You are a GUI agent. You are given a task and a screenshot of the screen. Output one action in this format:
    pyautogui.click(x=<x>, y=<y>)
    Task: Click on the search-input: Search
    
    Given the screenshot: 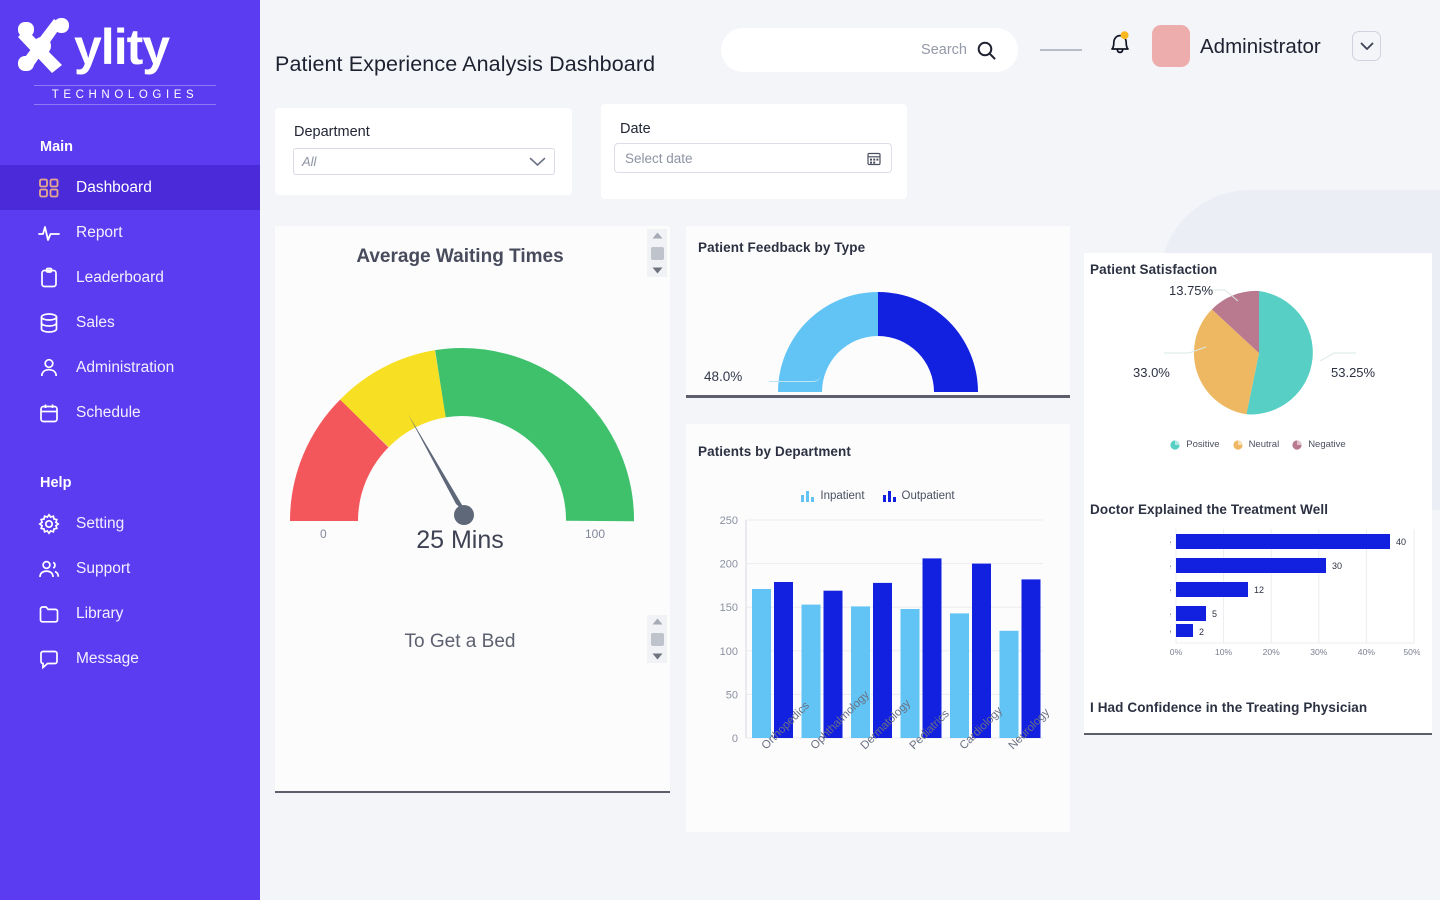 What is the action you would take?
    pyautogui.click(x=869, y=50)
    